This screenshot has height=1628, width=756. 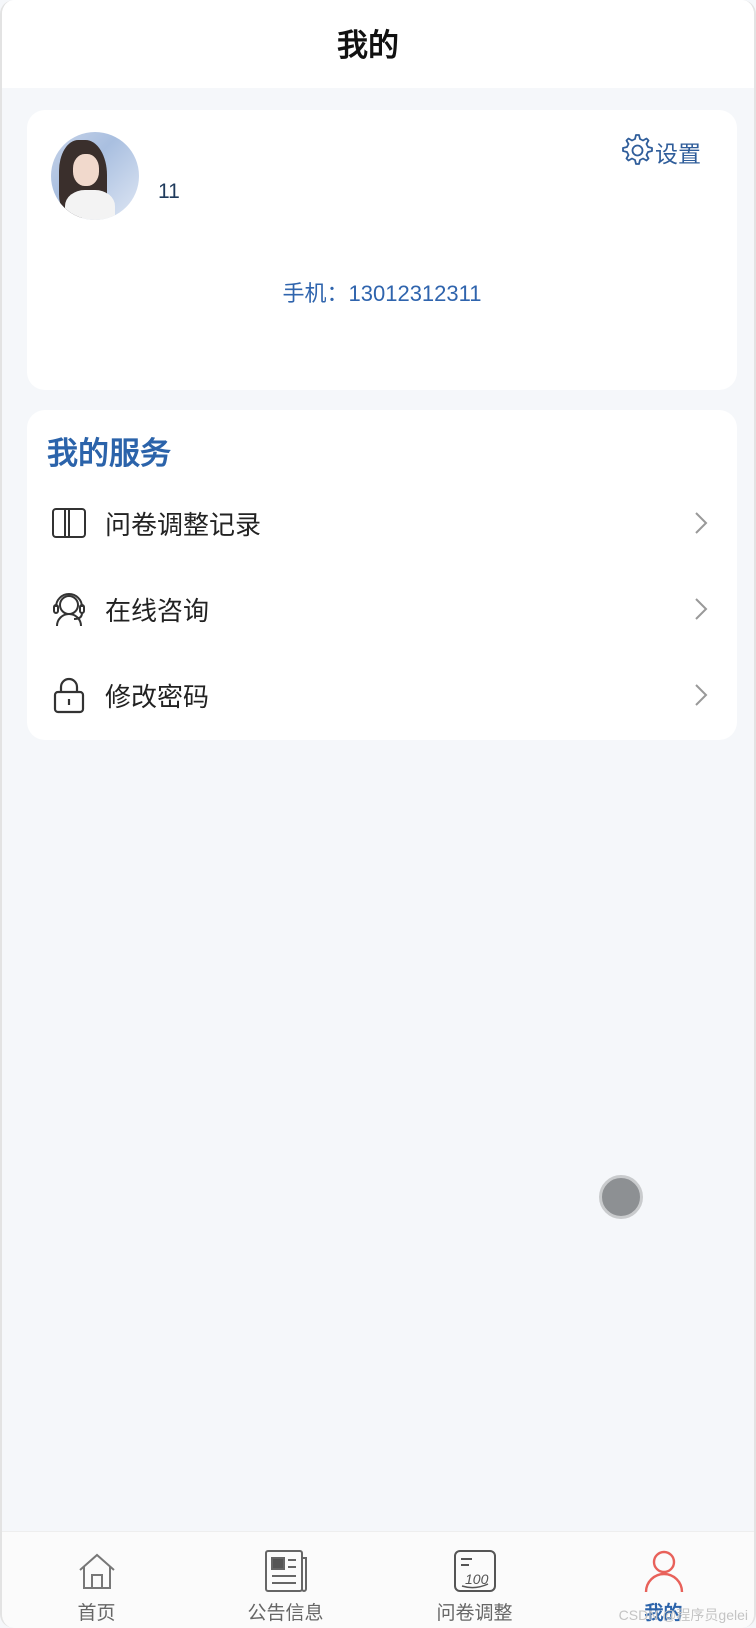 What do you see at coordinates (90, 205) in the screenshot?
I see `avatar-shirt` at bounding box center [90, 205].